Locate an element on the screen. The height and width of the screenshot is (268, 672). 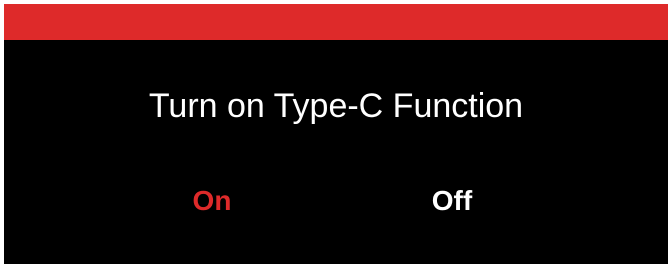
title-bar is located at coordinates (336, 22).